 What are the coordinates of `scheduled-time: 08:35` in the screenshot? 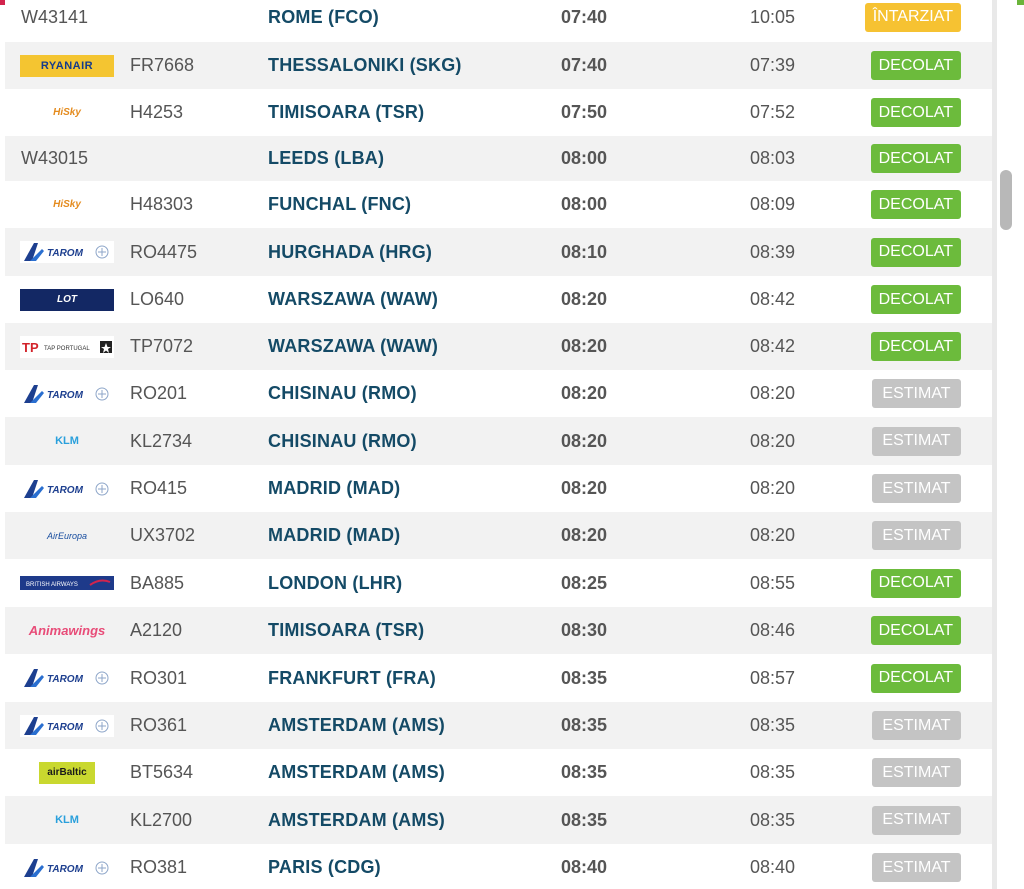 It's located at (584, 677).